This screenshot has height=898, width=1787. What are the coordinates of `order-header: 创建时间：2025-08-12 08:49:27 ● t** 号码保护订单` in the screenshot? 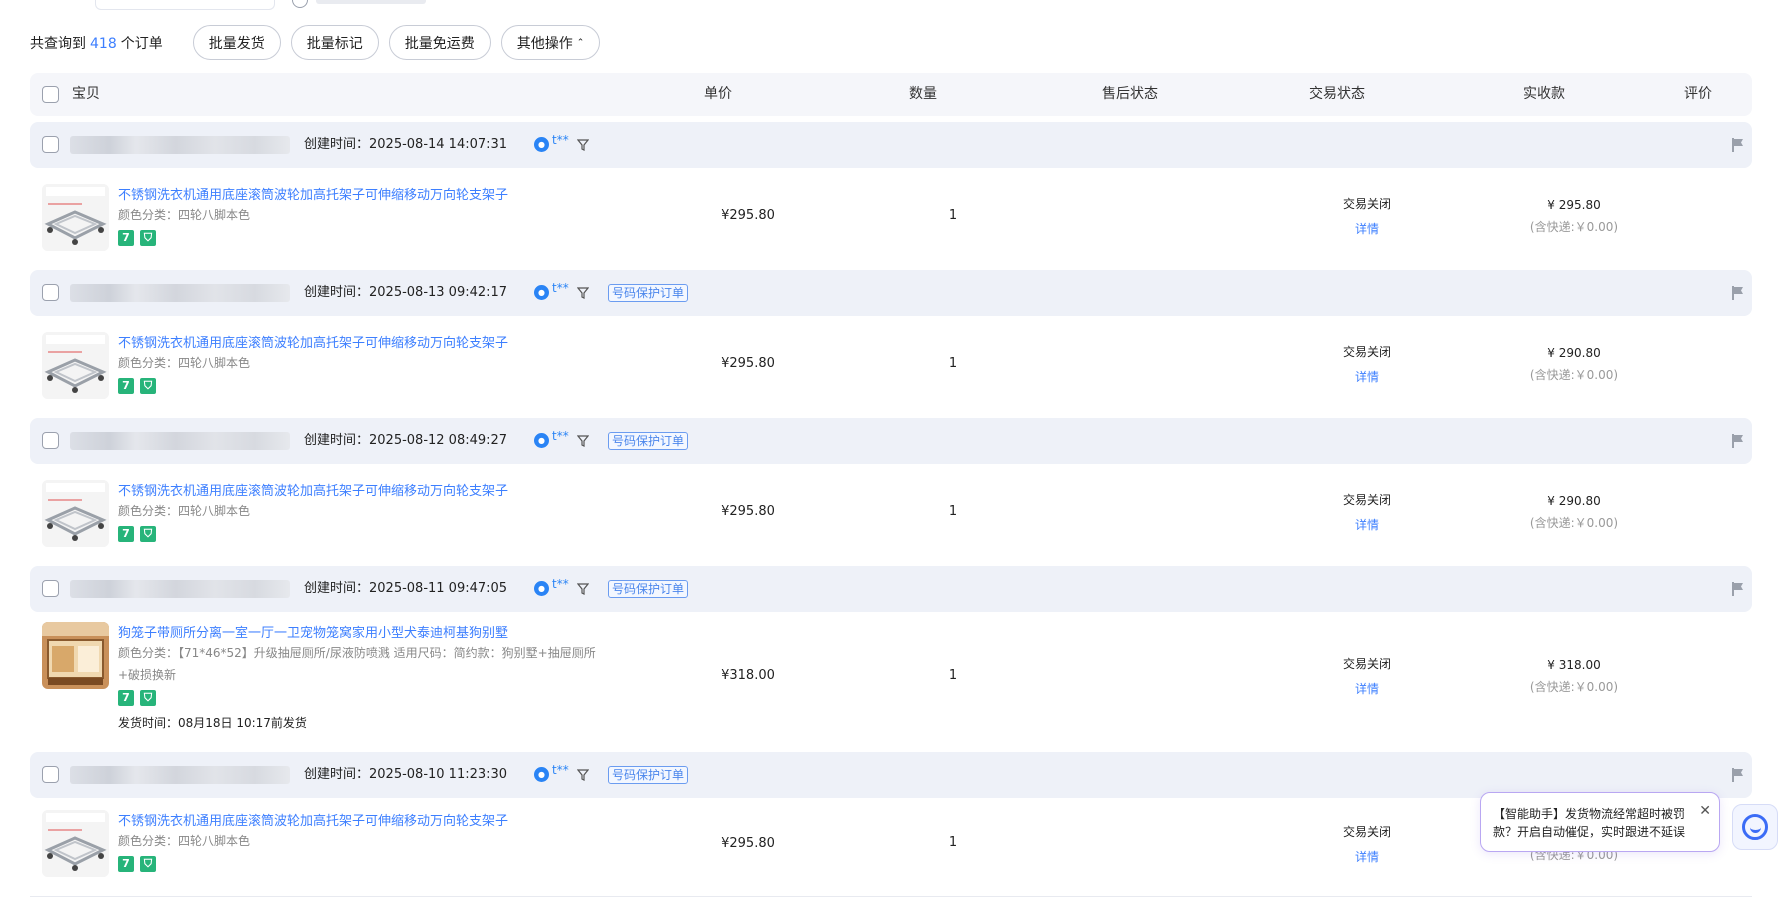 It's located at (891, 441).